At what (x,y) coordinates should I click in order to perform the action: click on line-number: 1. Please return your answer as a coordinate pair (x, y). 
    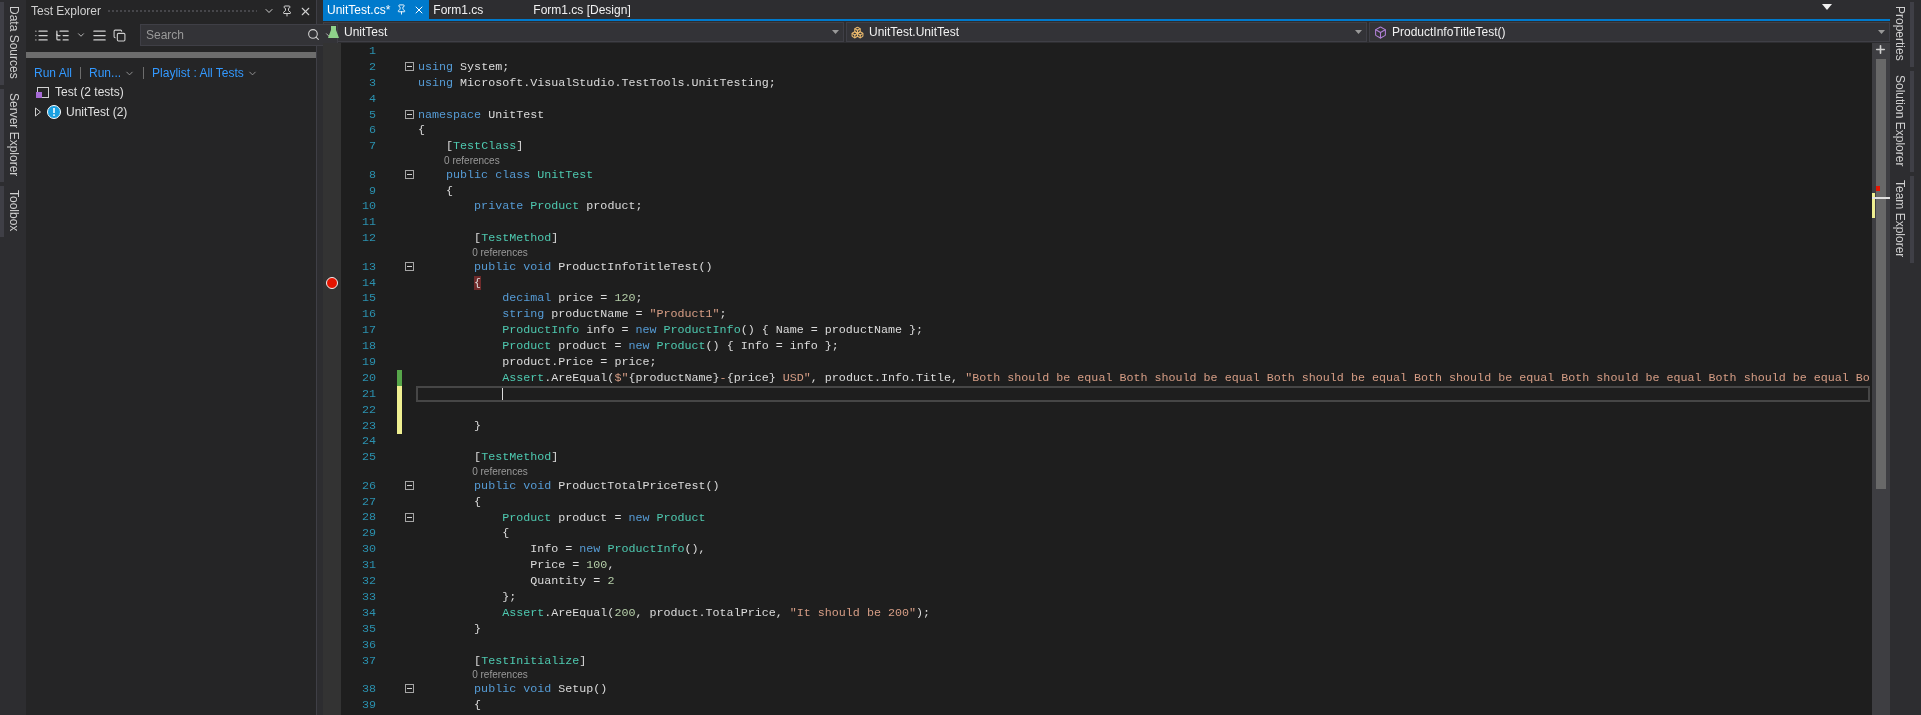
    Looking at the image, I should click on (372, 50).